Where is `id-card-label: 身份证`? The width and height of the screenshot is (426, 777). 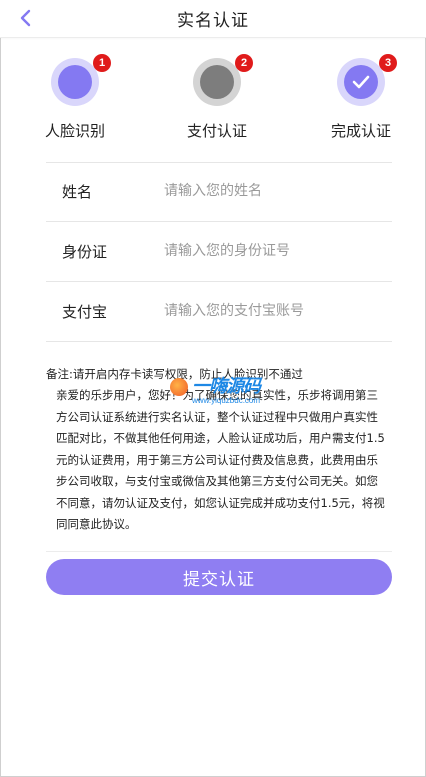 id-card-label: 身份证 is located at coordinates (85, 252).